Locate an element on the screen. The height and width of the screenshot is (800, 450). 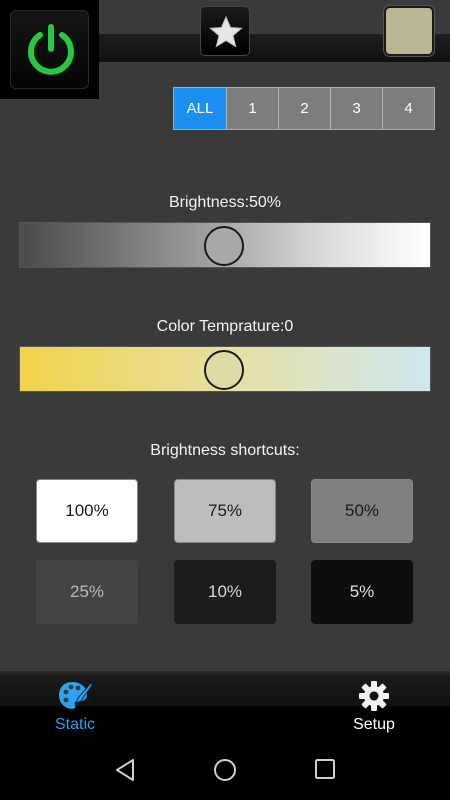
group-2-button: 2 is located at coordinates (304, 108).